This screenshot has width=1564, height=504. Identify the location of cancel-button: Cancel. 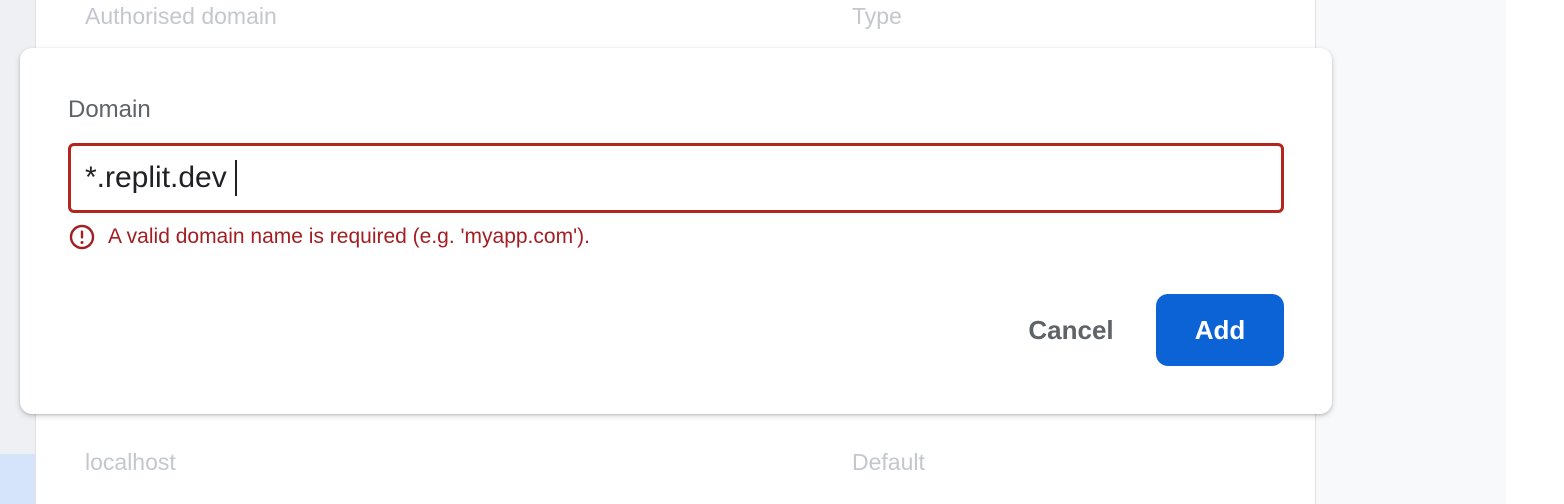
(1071, 330).